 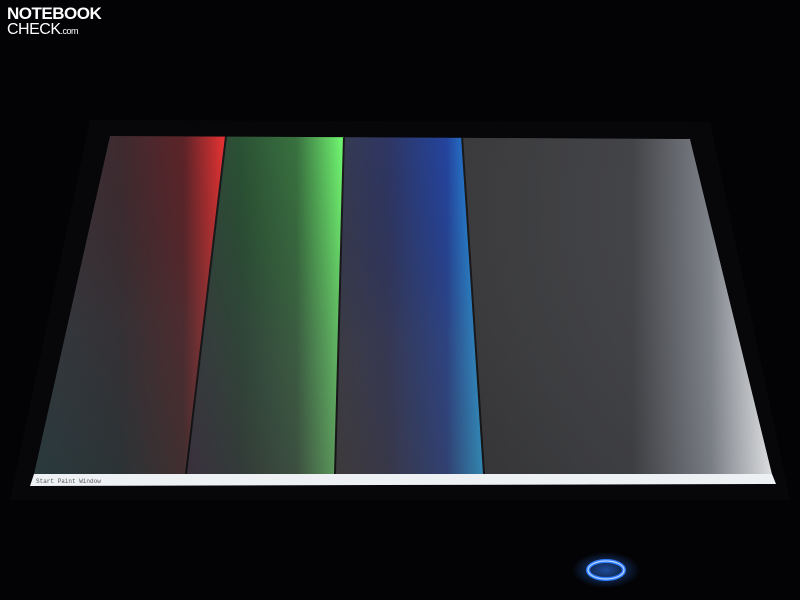 I want to click on logo-line-2: CHECK.com, so click(x=54, y=30).